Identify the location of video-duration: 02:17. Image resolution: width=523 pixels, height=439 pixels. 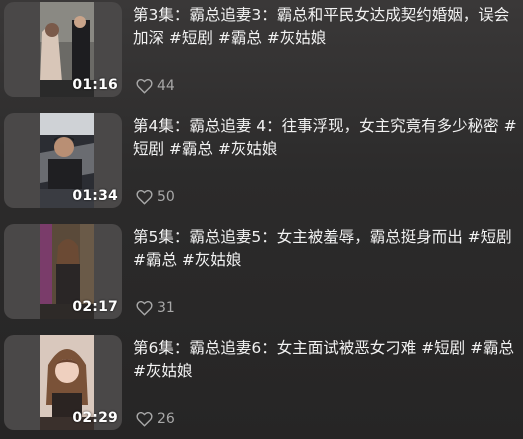
(95, 307).